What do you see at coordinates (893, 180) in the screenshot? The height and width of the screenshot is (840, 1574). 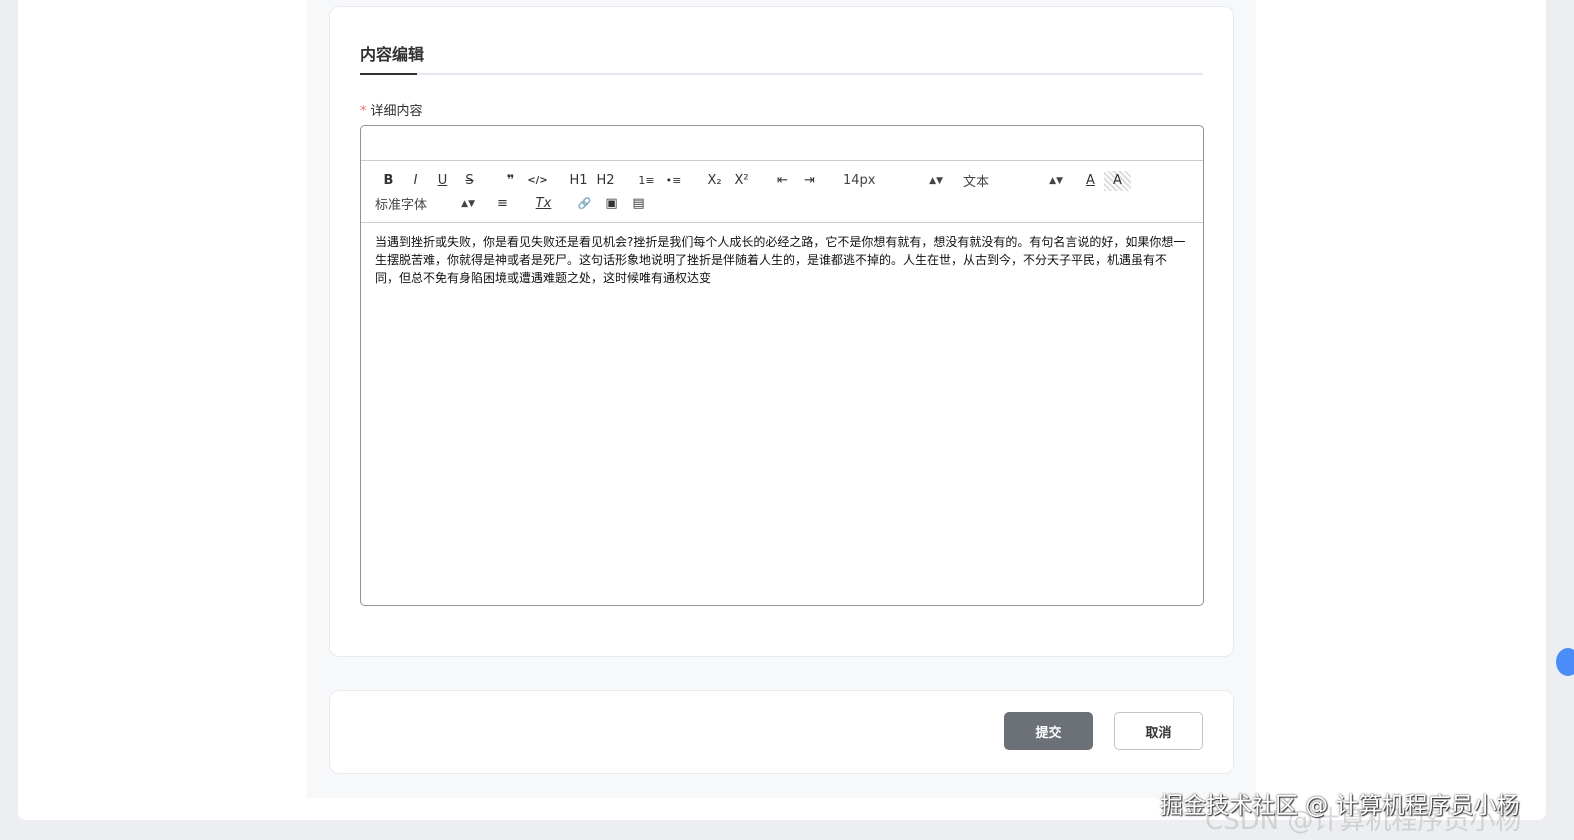 I see `font-size-select: 14px ▲▼` at bounding box center [893, 180].